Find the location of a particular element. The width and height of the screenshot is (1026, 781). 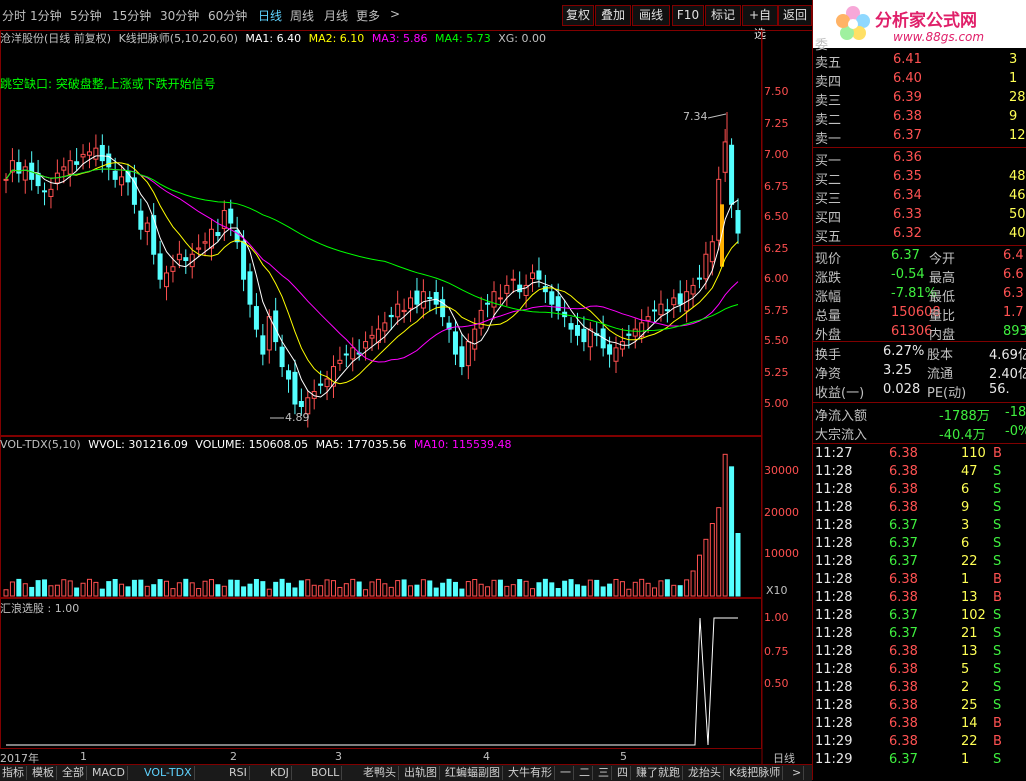

tick-volume: 47 is located at coordinates (969, 471).